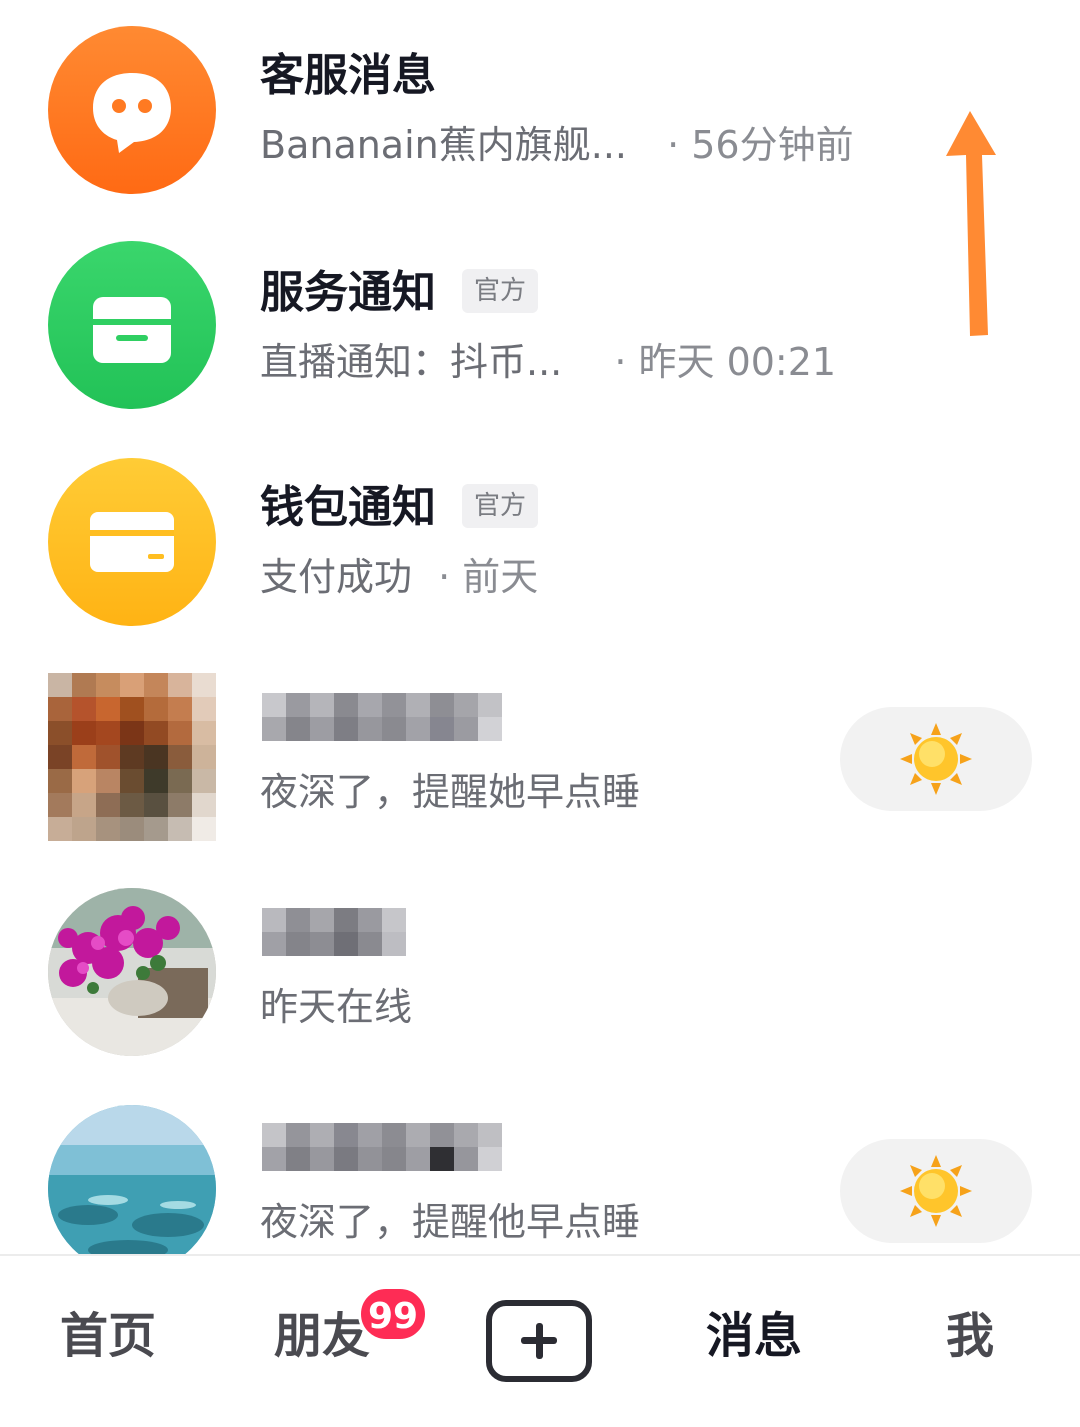 This screenshot has height=1427, width=1080. What do you see at coordinates (754, 1336) in the screenshot?
I see `tab-messages: 消息` at bounding box center [754, 1336].